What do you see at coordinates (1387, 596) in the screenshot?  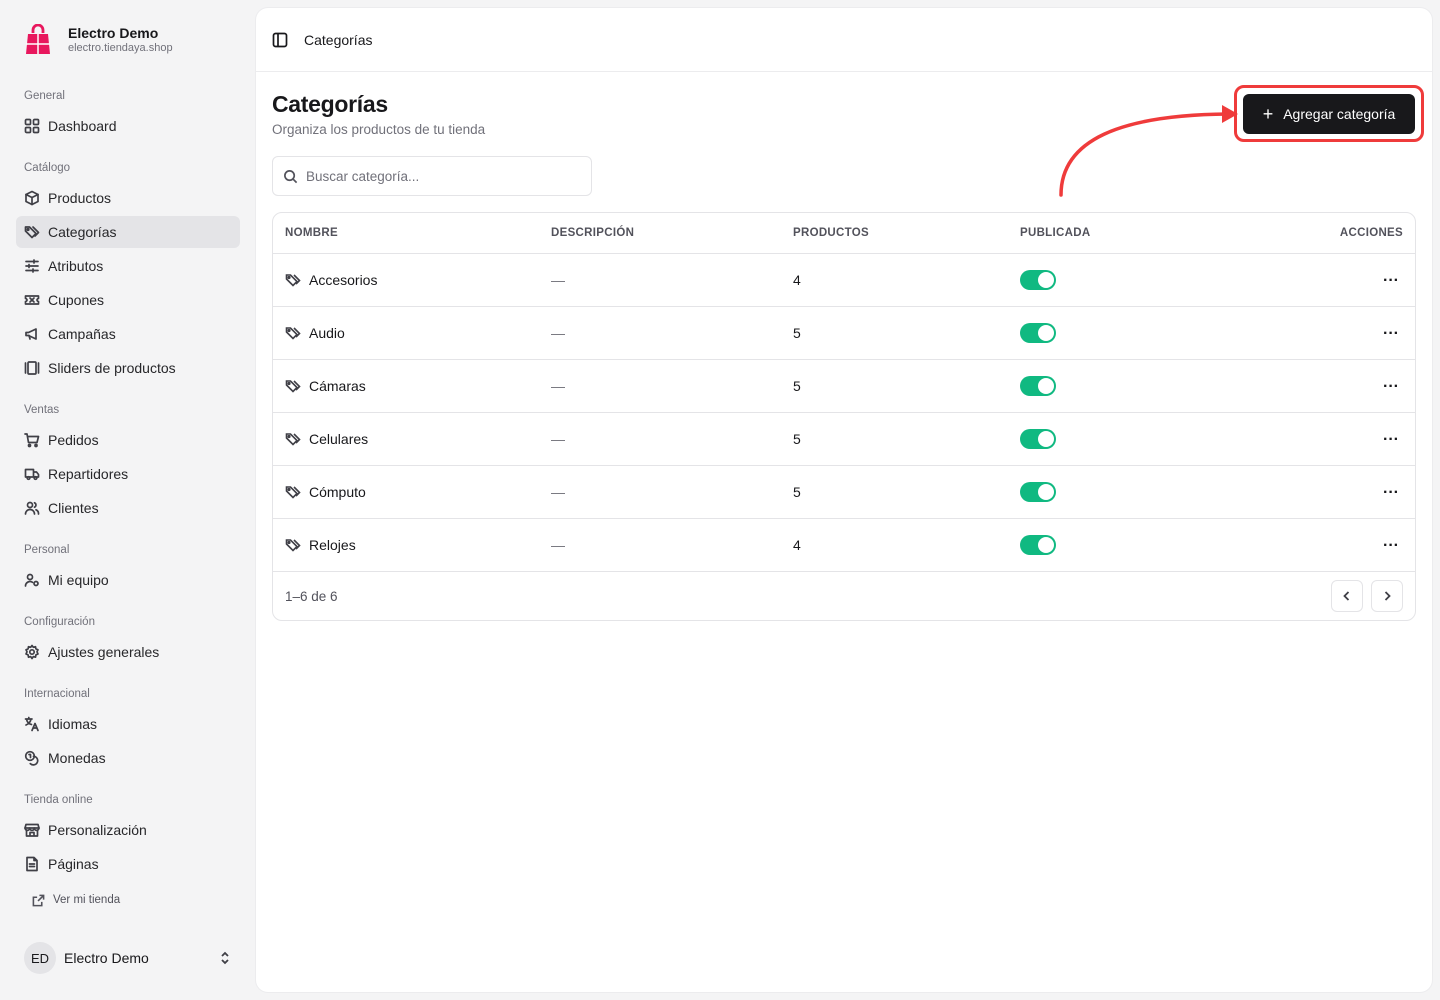 I see `next-page-button` at bounding box center [1387, 596].